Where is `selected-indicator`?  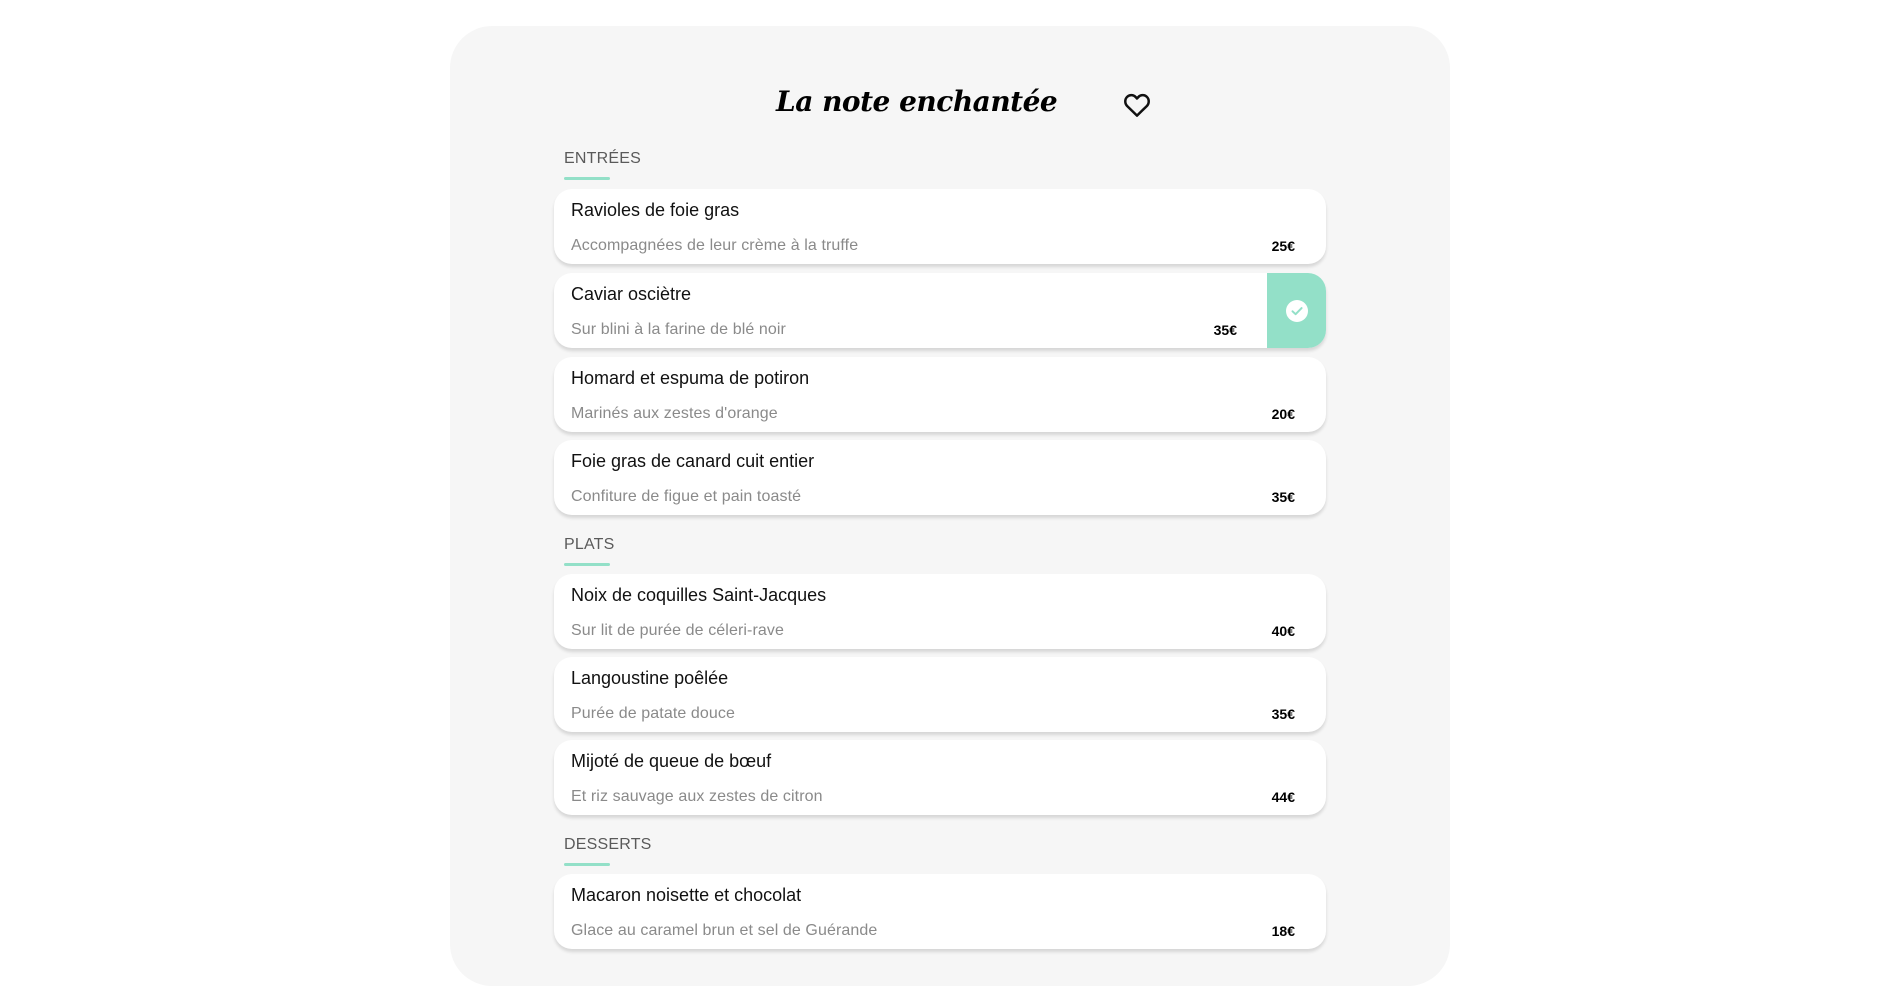
selected-indicator is located at coordinates (1296, 310).